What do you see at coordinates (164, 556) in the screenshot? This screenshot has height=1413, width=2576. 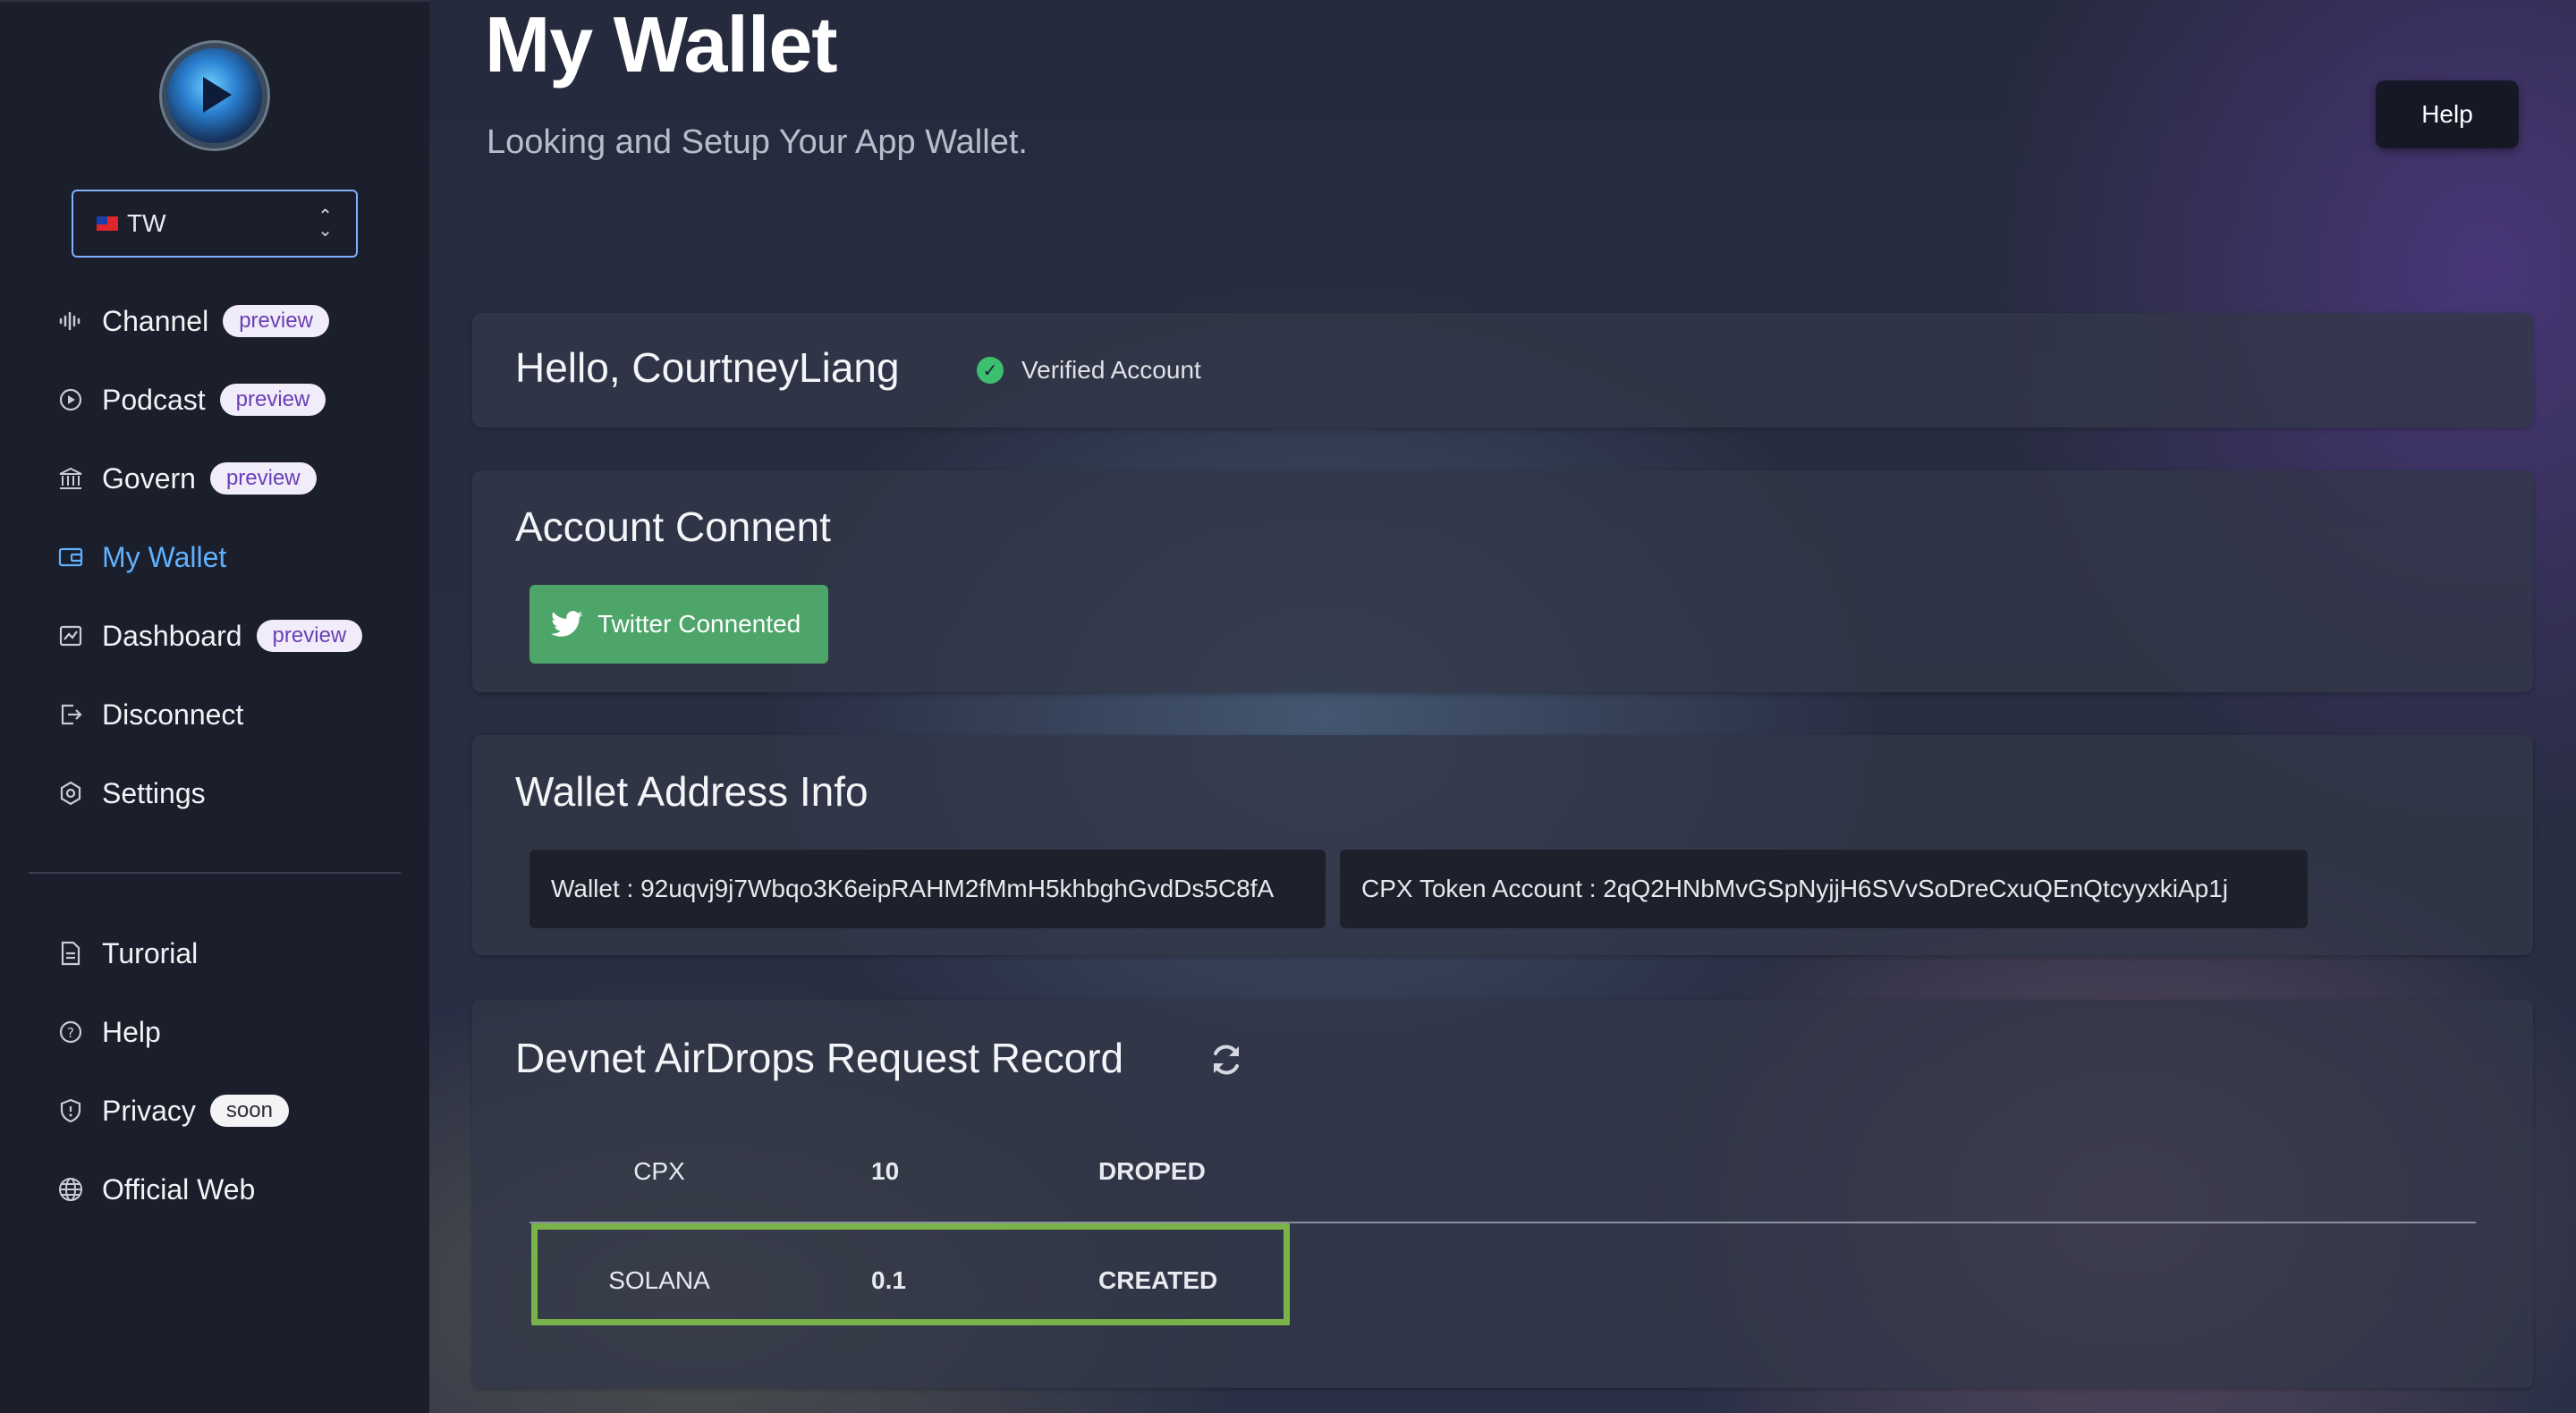 I see `nav-label: My Wallet` at bounding box center [164, 556].